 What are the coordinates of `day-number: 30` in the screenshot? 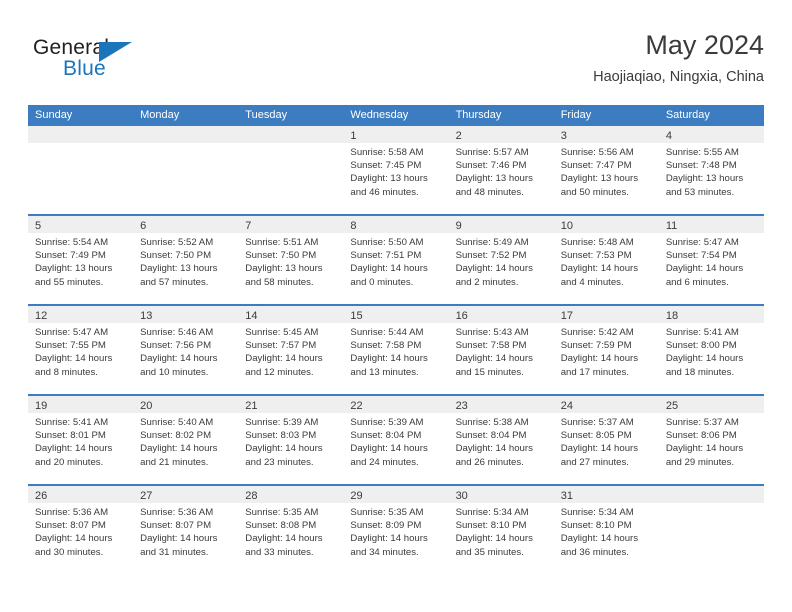 It's located at (461, 496).